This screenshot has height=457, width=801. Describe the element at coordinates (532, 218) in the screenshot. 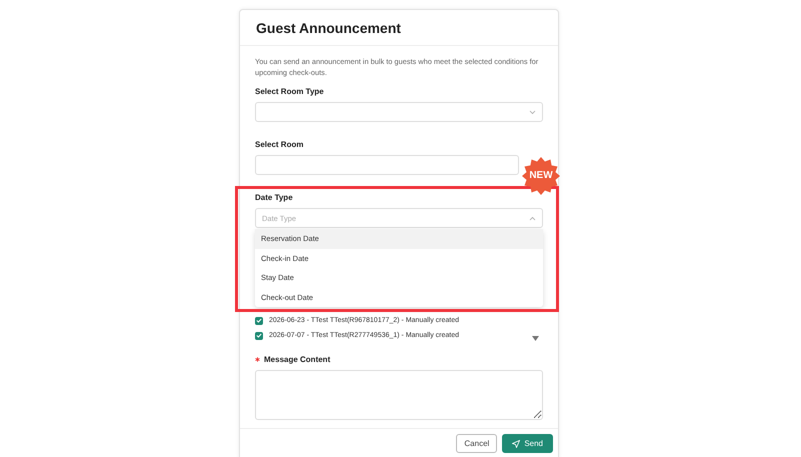

I see `chevron-up-icon` at that location.